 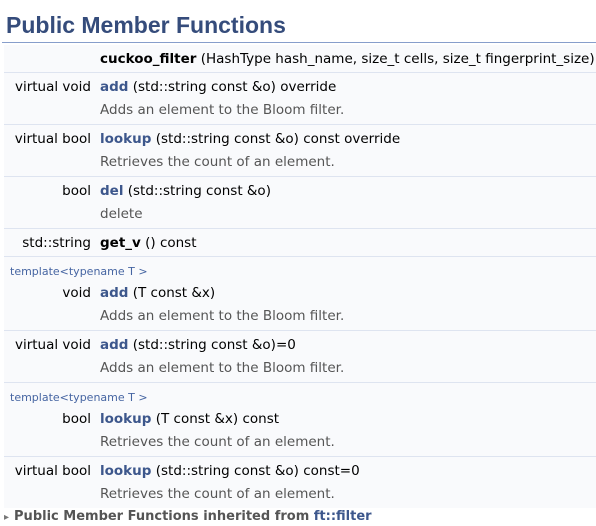 I want to click on function-signature: (std::string const &o) const override, so click(x=276, y=139).